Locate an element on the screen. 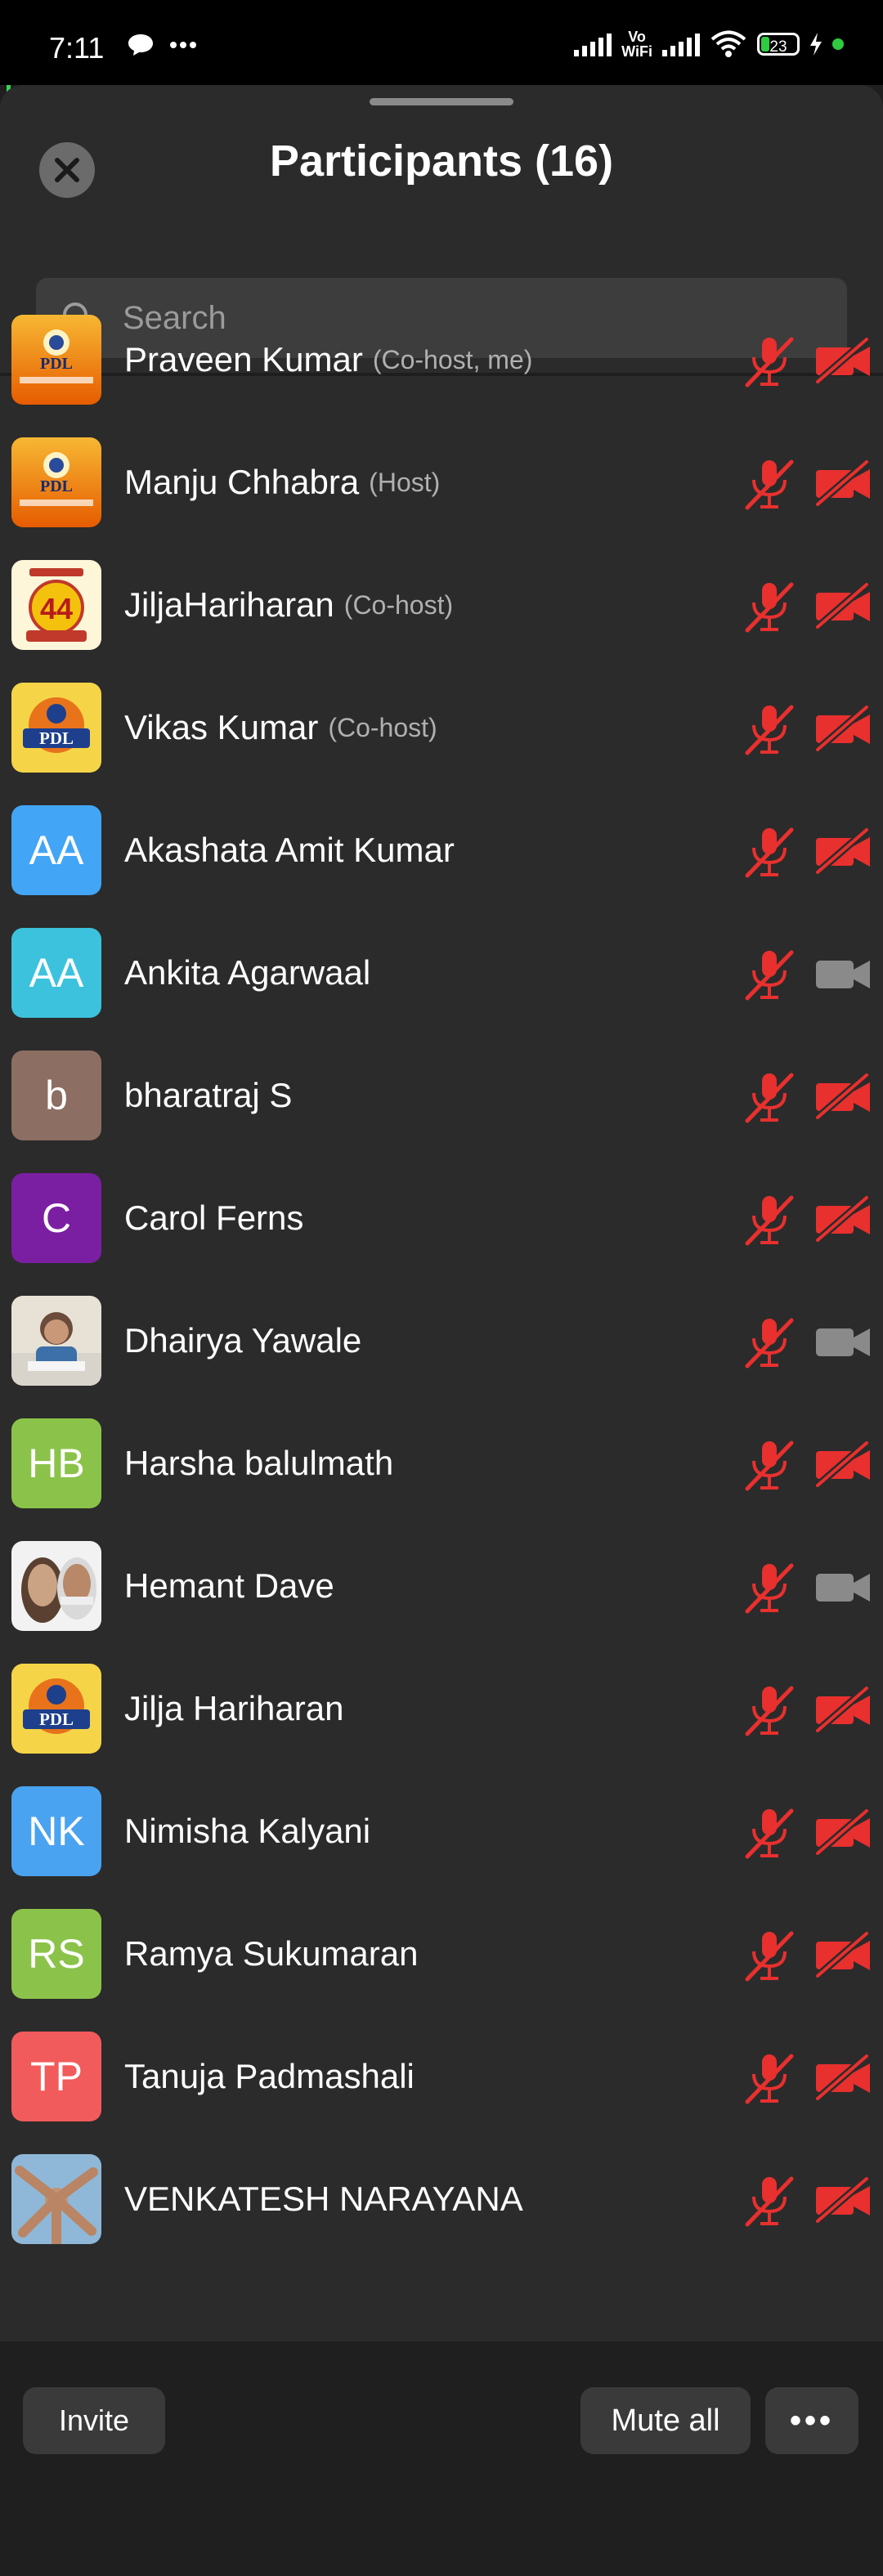 Image resolution: width=883 pixels, height=2576 pixels. participant-name-wrap: Jilja Hariharan is located at coordinates (233, 1709).